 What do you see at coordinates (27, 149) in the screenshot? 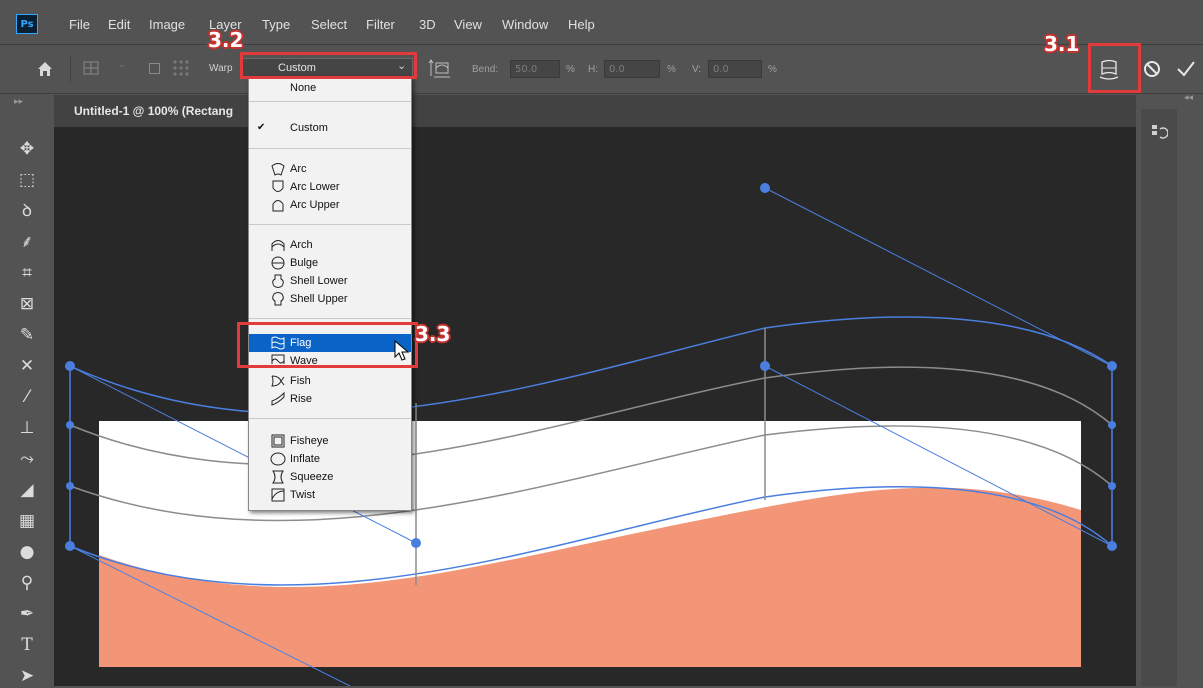
I see `move-tool-icon: ✥` at bounding box center [27, 149].